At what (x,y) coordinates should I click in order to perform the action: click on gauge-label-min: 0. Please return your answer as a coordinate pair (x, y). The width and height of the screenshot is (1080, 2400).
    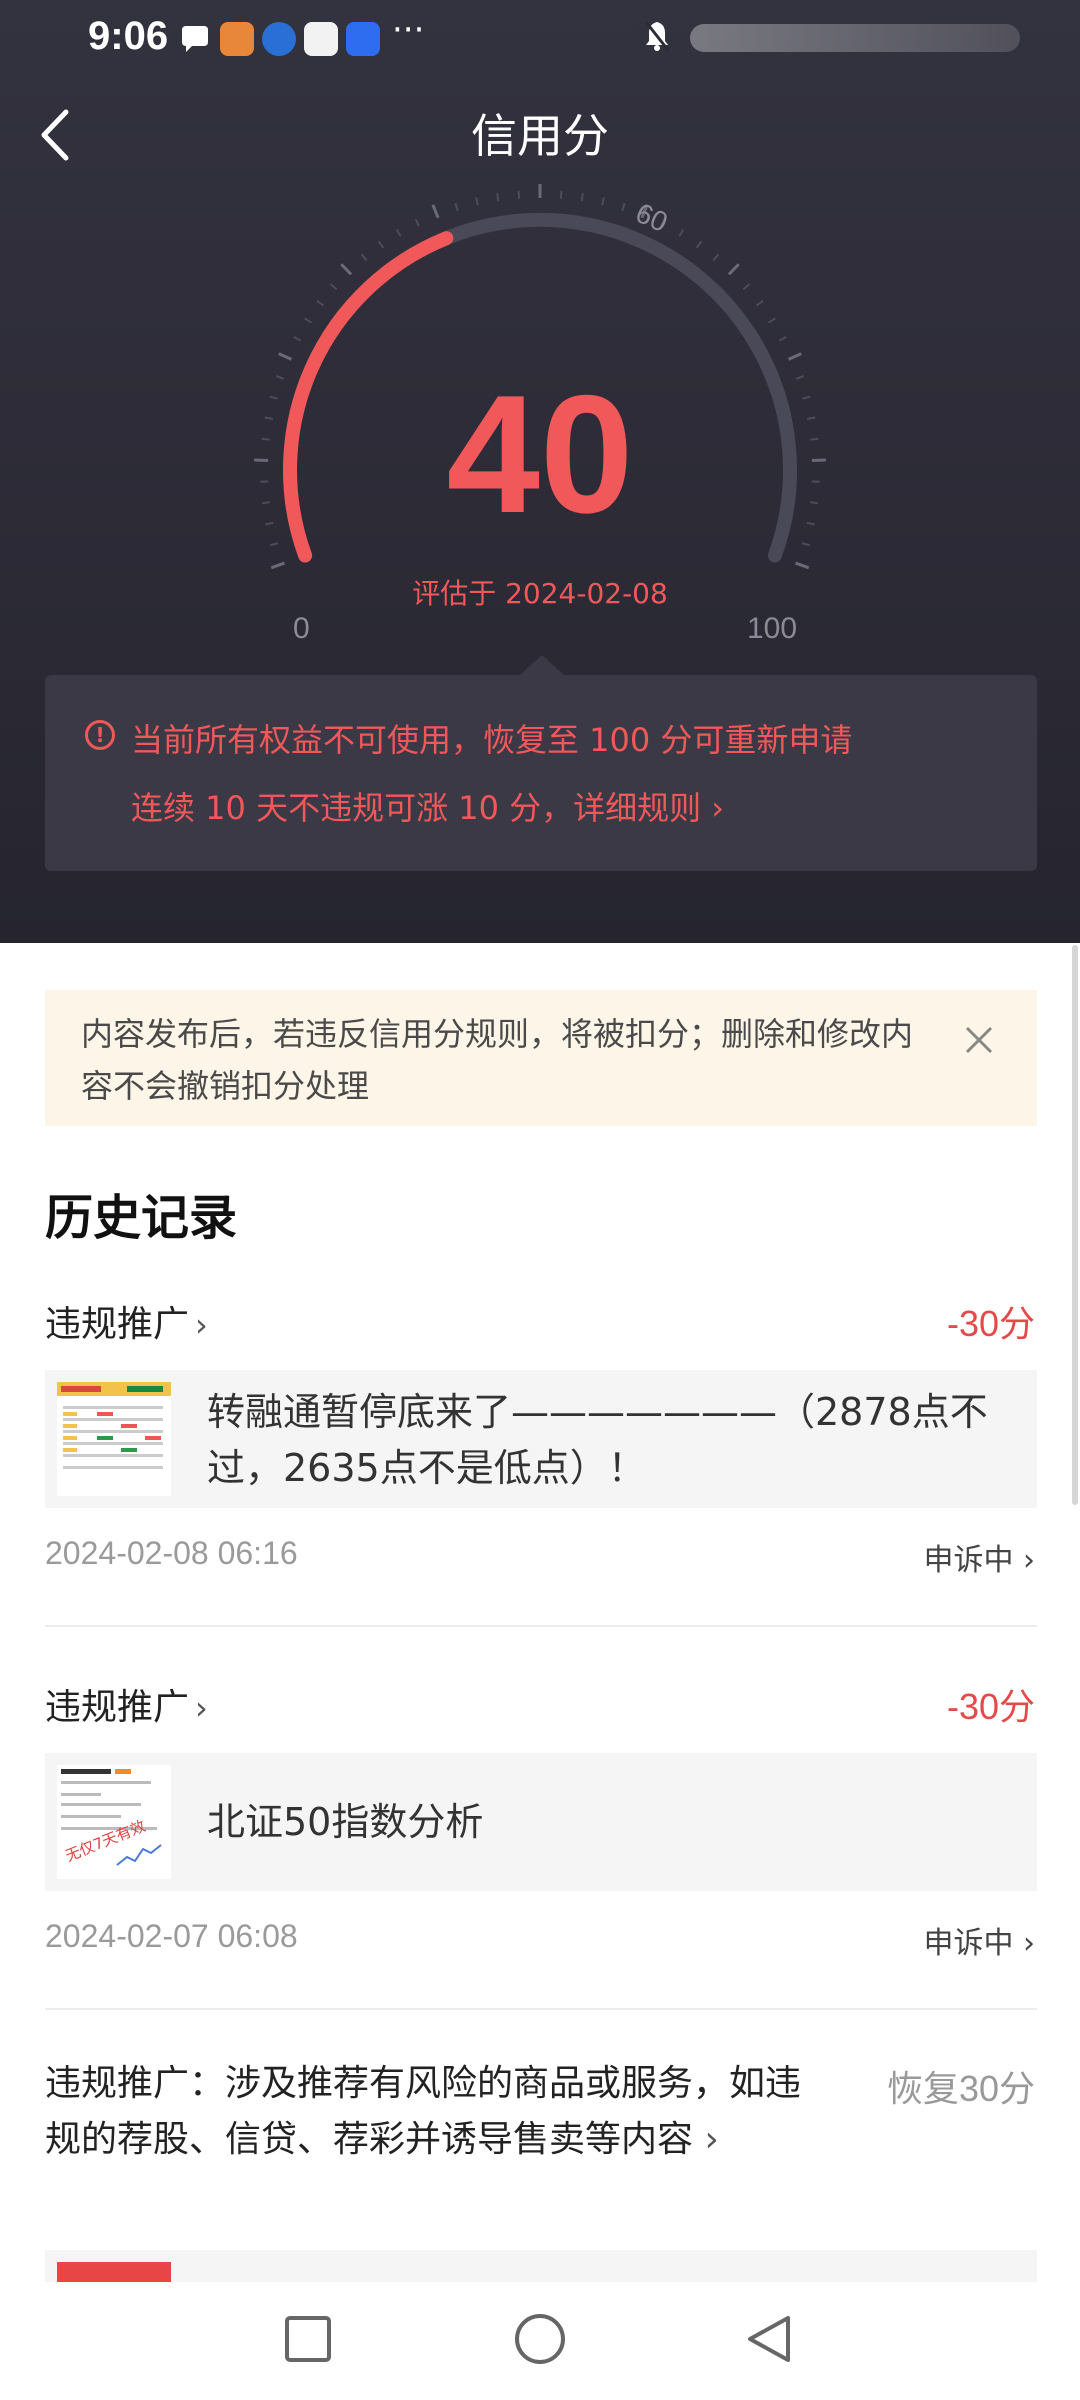
    Looking at the image, I should click on (301, 628).